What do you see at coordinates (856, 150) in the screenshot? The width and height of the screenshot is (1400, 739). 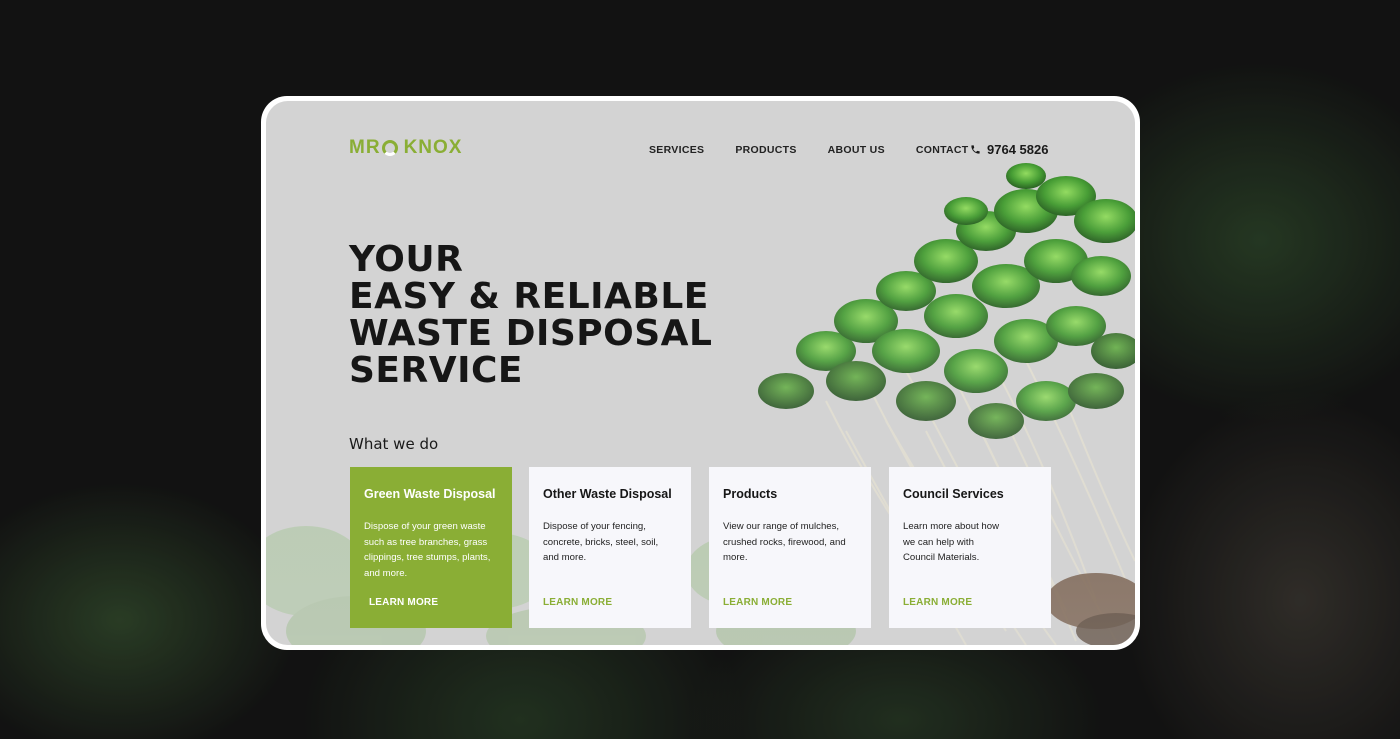 I see `nav-link-about-us: ABOUT US` at bounding box center [856, 150].